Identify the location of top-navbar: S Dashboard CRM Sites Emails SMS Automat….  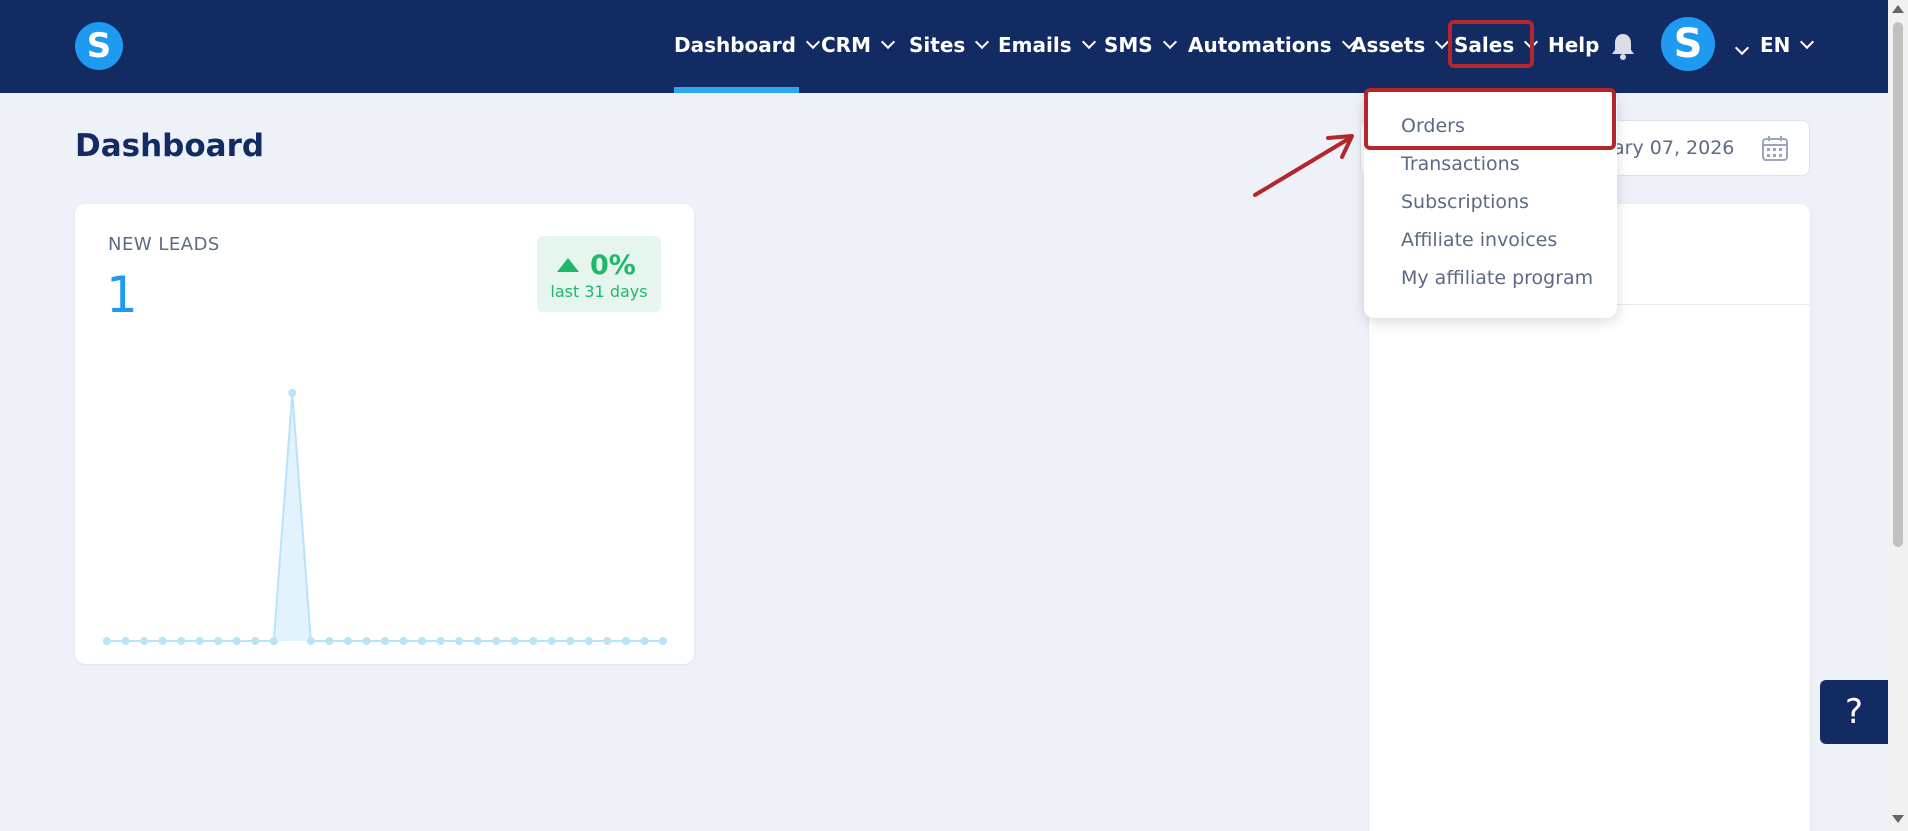
(954, 46).